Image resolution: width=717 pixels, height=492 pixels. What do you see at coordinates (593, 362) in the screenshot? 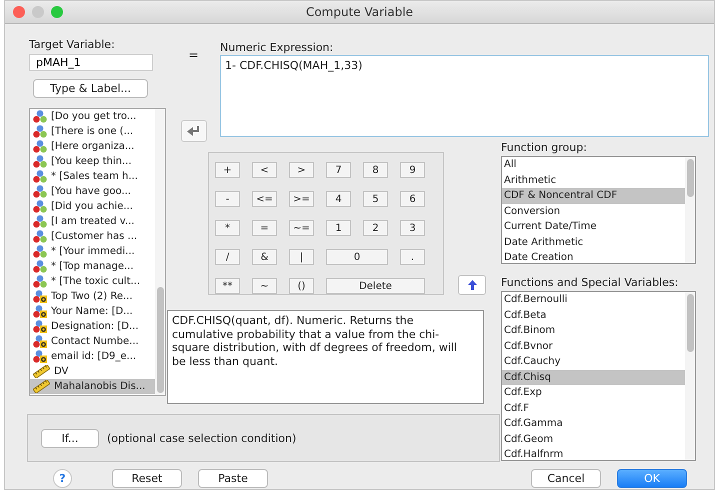
I see `function-item: Cdf.Cauchy` at bounding box center [593, 362].